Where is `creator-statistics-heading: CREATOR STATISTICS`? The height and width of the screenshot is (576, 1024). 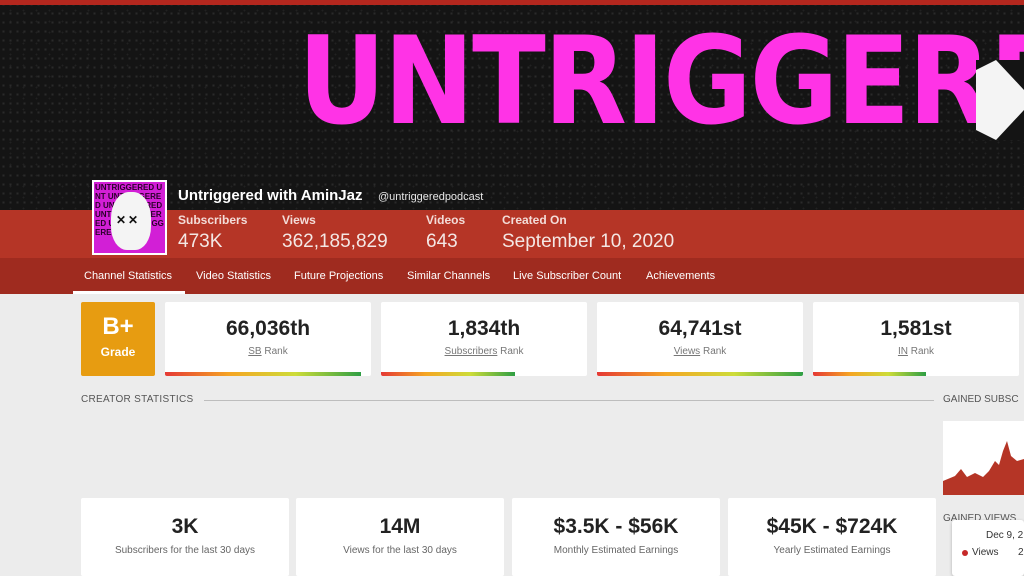
creator-statistics-heading: CREATOR STATISTICS is located at coordinates (137, 399).